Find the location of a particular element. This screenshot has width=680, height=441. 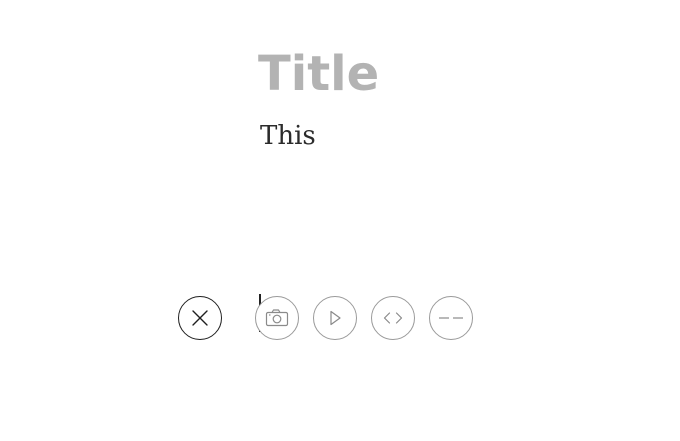

body-text: This is located at coordinates (288, 136).